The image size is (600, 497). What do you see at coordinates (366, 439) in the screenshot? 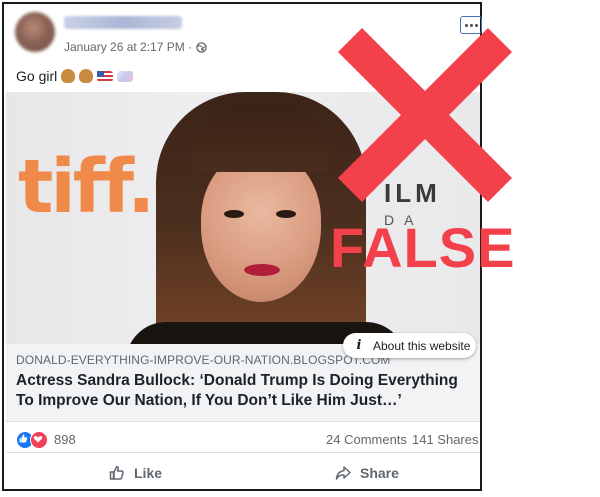
I see `comments-count: 24 Comments` at bounding box center [366, 439].